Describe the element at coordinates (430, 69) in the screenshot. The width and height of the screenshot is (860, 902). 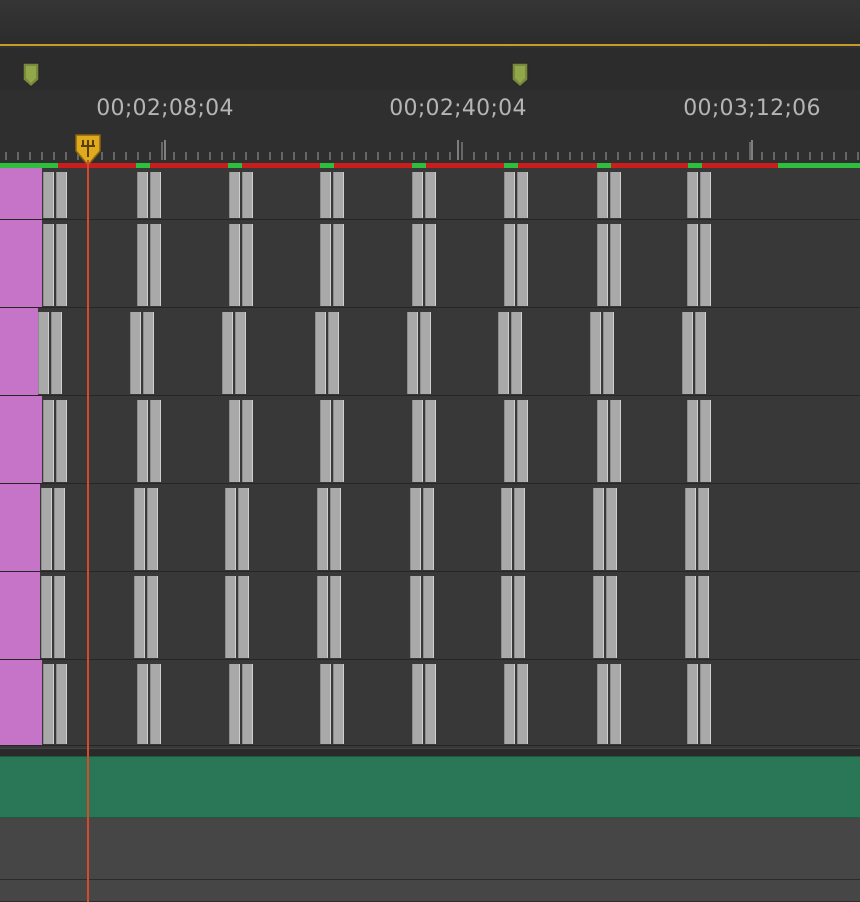
I see `zoom-scroll-bar` at that location.